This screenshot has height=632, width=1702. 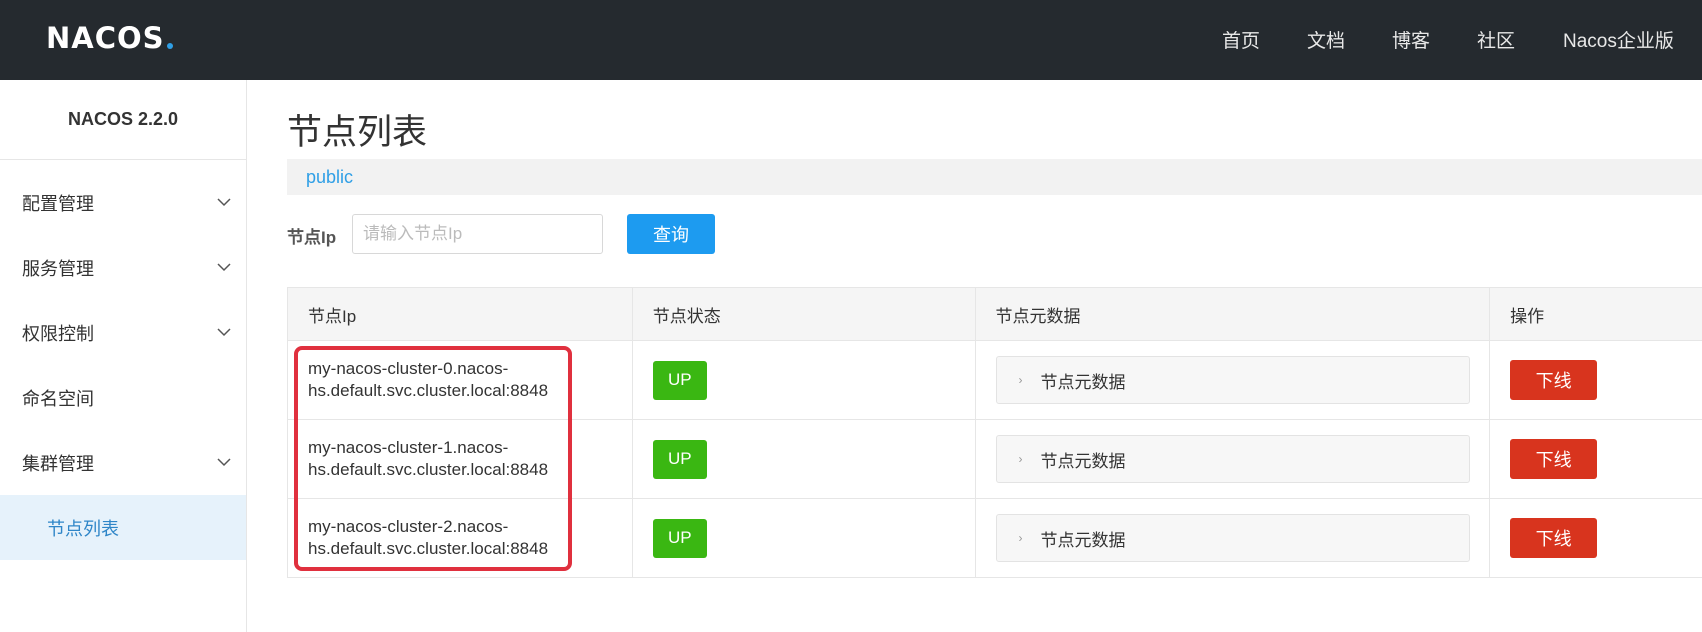 What do you see at coordinates (123, 332) in the screenshot?
I see `sidebar-item-auth: 权限控制` at bounding box center [123, 332].